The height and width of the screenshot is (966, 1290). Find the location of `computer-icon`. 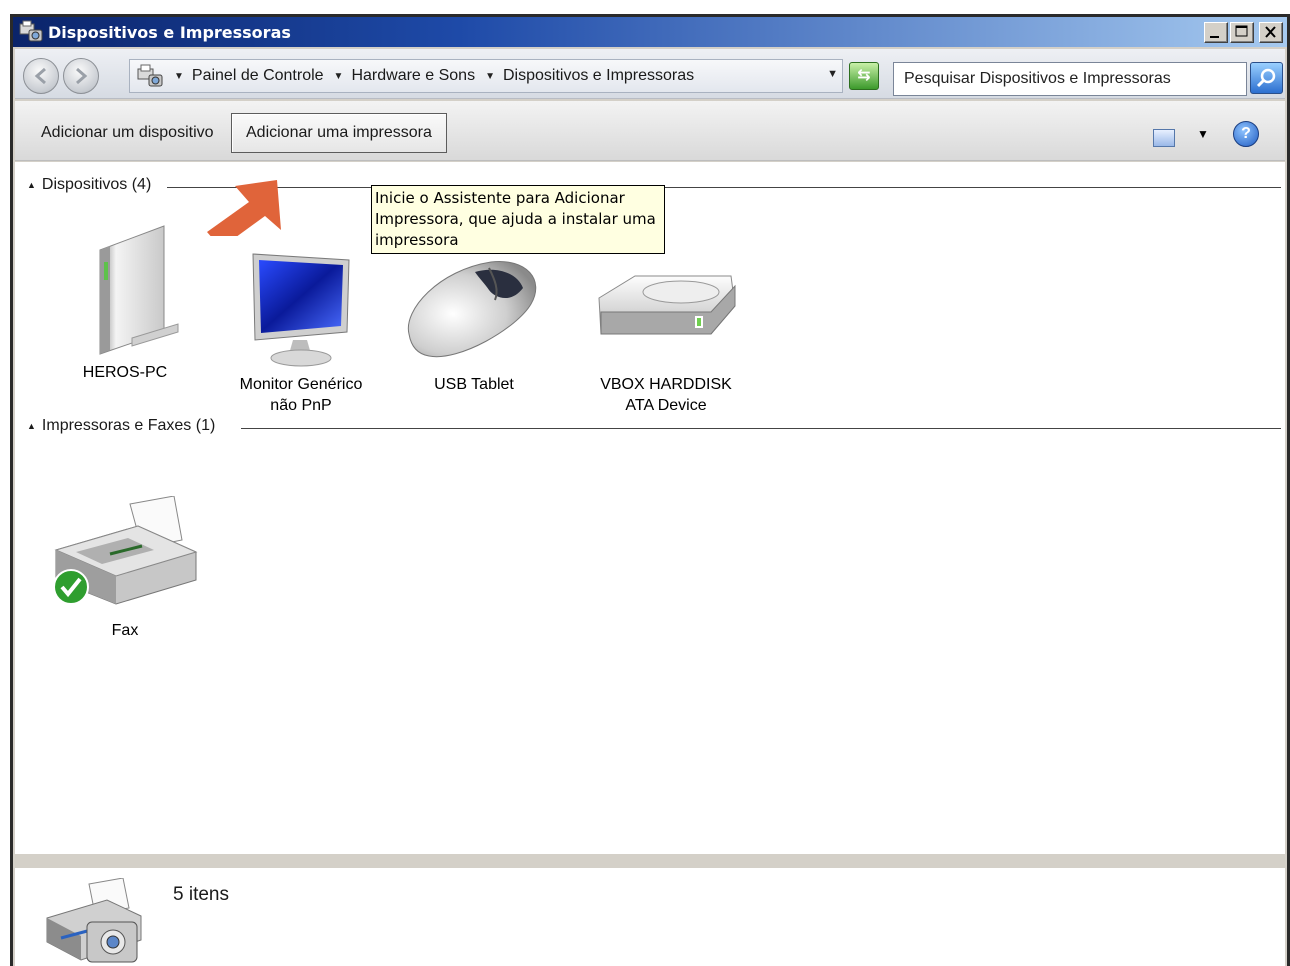

computer-icon is located at coordinates (125, 288).